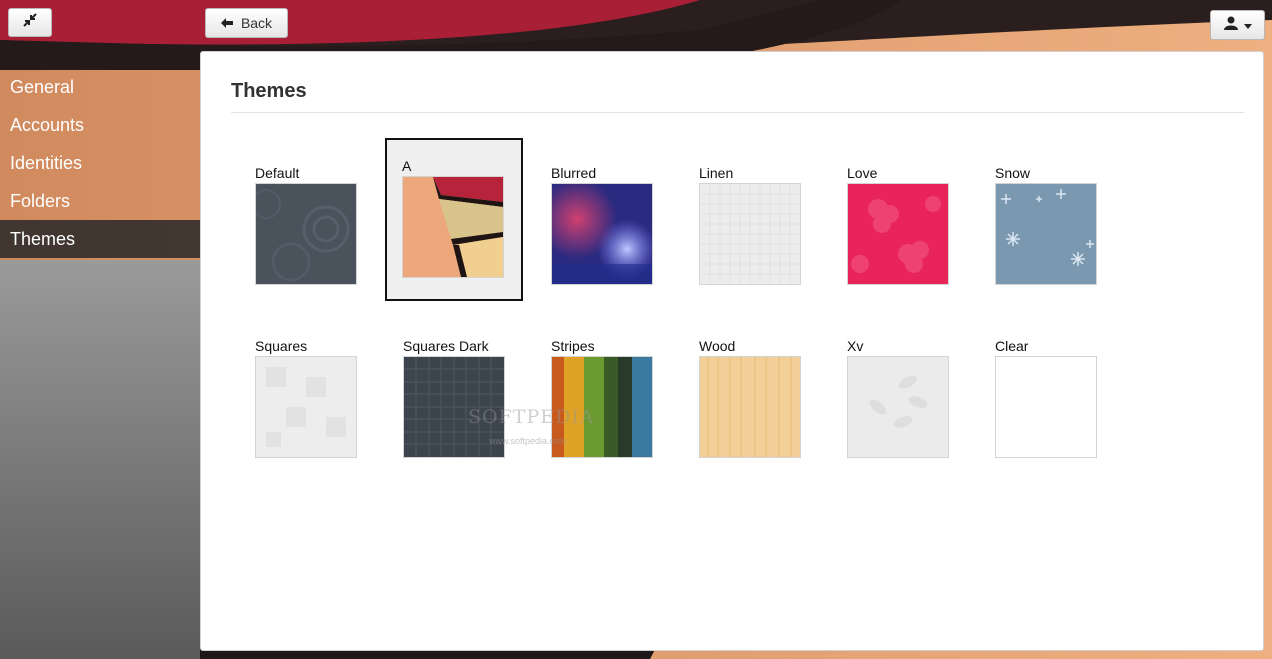 This screenshot has height=659, width=1272. I want to click on sidebar-item-identities: Identities, so click(100, 163).